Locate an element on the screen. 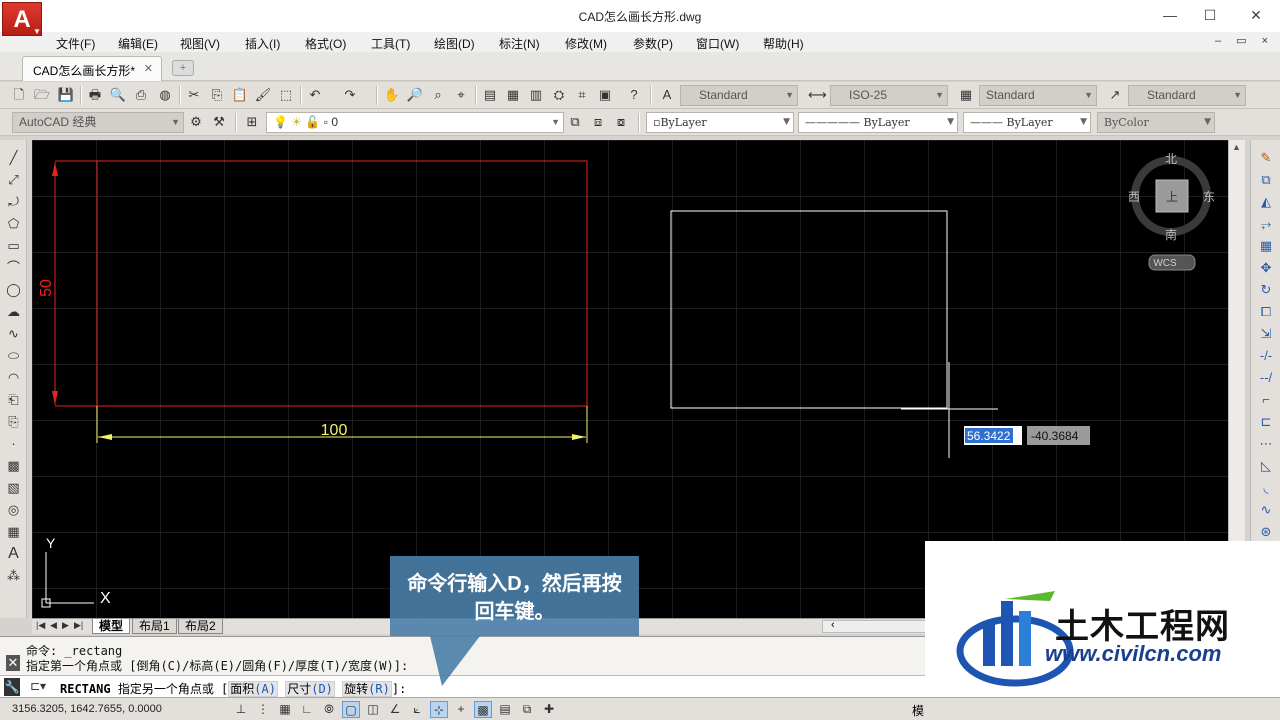 This screenshot has width=1280, height=720. workspace-save-icon: ⚒ is located at coordinates (219, 122).